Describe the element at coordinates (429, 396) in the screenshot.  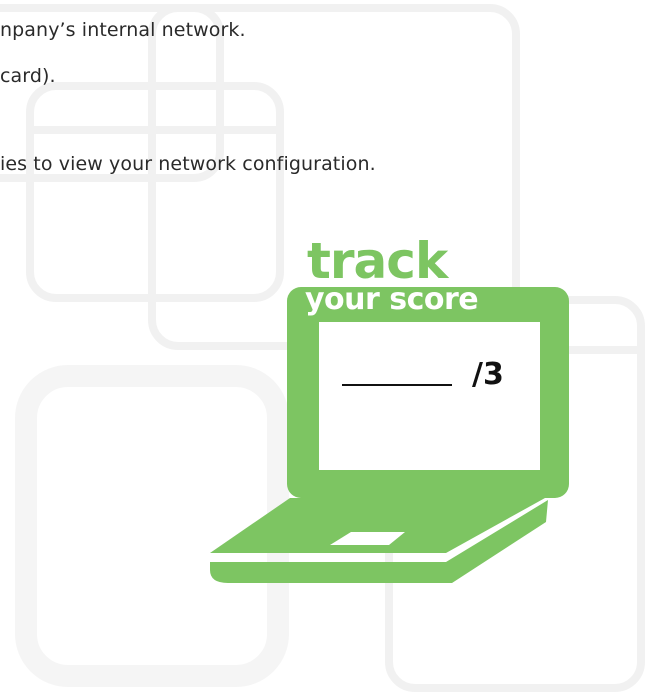
I see `laptop-screen` at that location.